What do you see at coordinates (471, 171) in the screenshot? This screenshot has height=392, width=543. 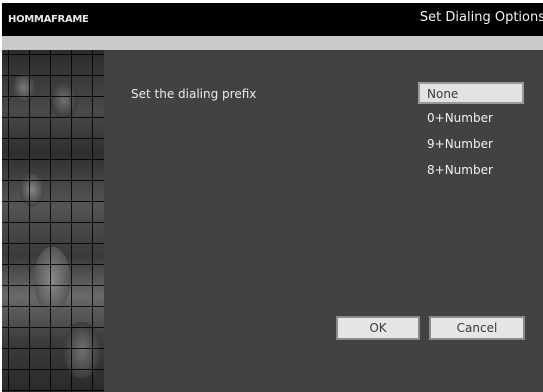 I see `prefix-option-8-number: 8+Number` at bounding box center [471, 171].